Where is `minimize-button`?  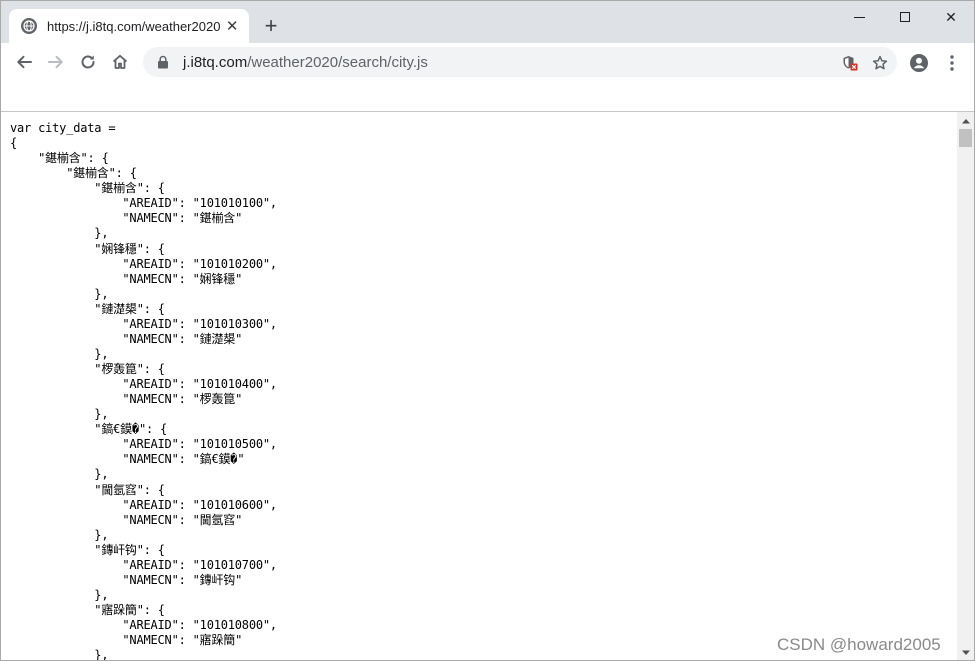 minimize-button is located at coordinates (859, 17).